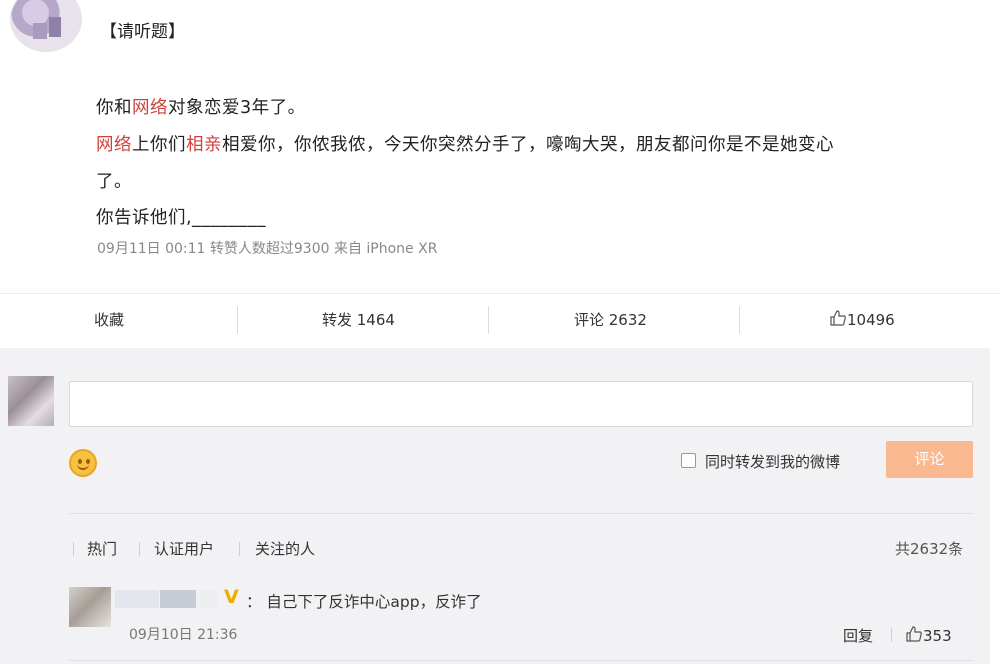 This screenshot has height=664, width=1000. I want to click on comment-time: 09月10日 21:36, so click(183, 635).